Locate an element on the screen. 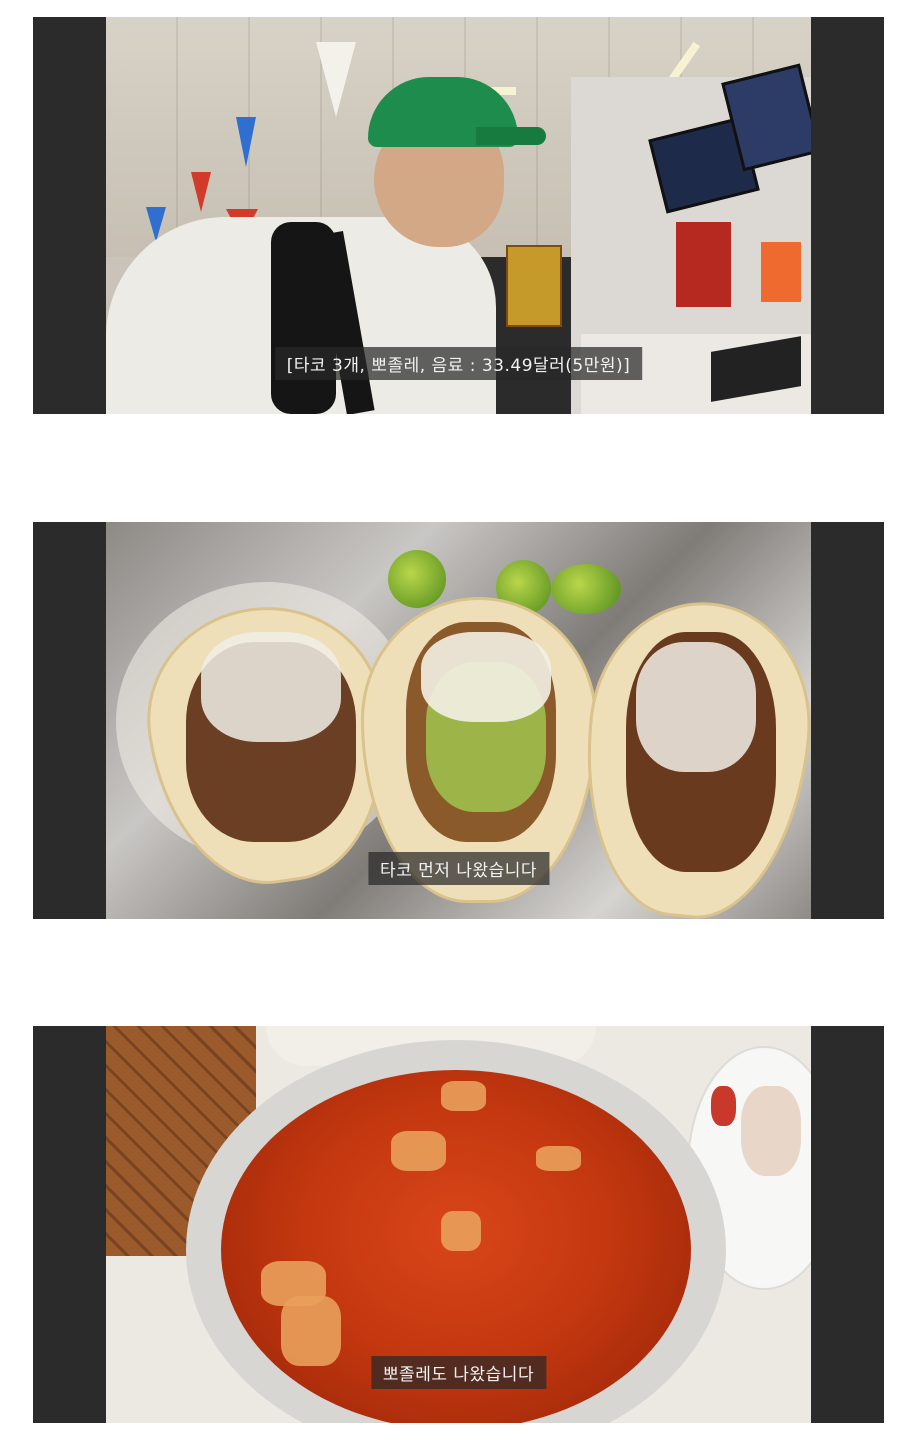 Image resolution: width=900 pixels, height=1447 pixels. cap-brim is located at coordinates (511, 136).